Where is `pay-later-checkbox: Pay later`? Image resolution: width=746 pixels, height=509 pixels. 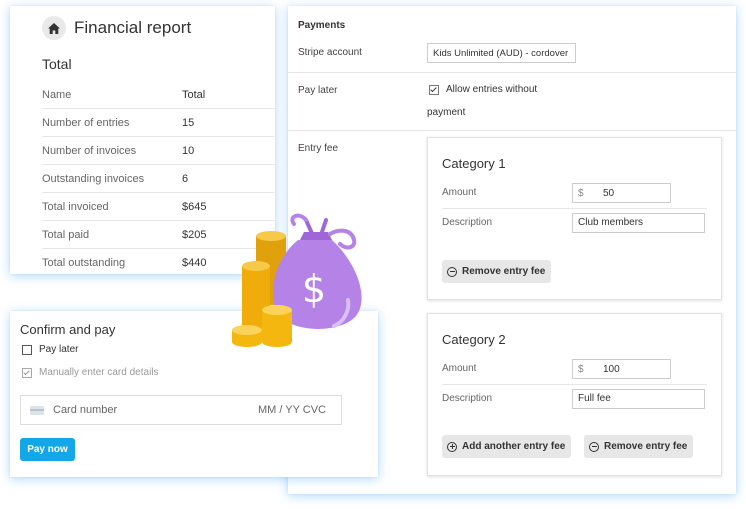 pay-later-checkbox: Pay later is located at coordinates (50, 349).